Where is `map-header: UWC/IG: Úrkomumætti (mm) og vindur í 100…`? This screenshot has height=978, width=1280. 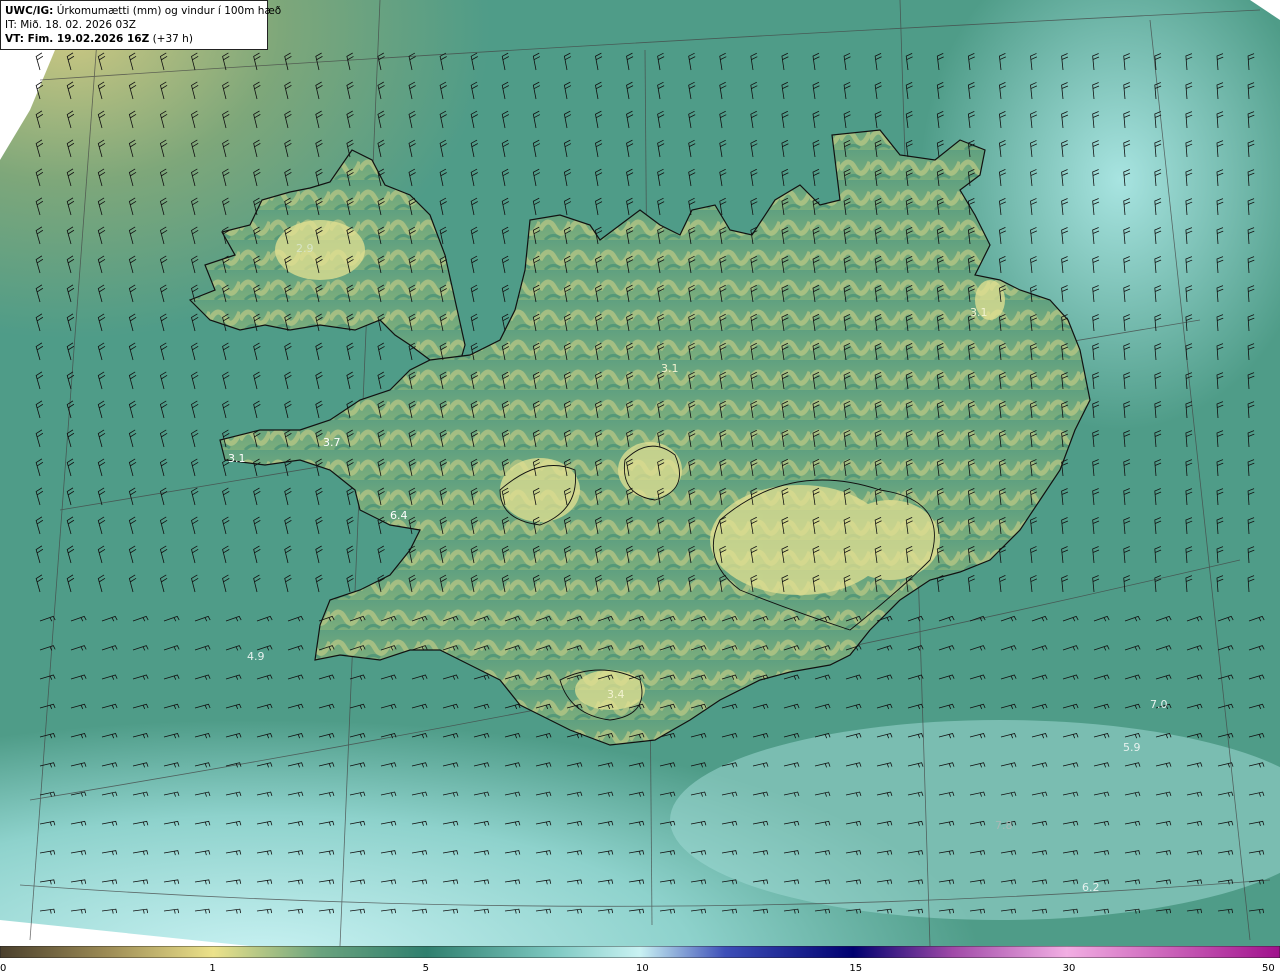
map-header: UWC/IG: Úrkomumætti (mm) og vindur í 100… is located at coordinates (140, 25).